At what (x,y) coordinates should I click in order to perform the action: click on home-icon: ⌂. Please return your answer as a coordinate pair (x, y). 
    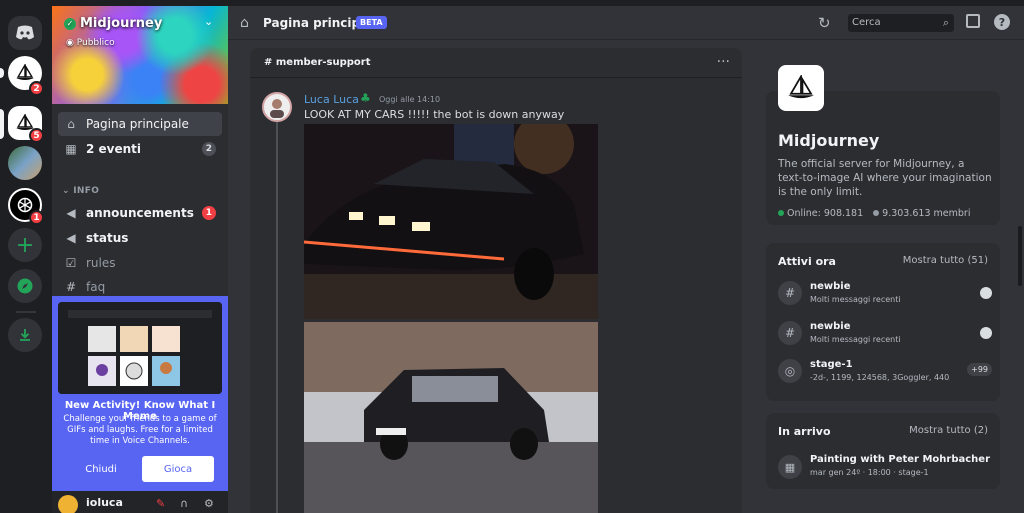
    Looking at the image, I should click on (244, 23).